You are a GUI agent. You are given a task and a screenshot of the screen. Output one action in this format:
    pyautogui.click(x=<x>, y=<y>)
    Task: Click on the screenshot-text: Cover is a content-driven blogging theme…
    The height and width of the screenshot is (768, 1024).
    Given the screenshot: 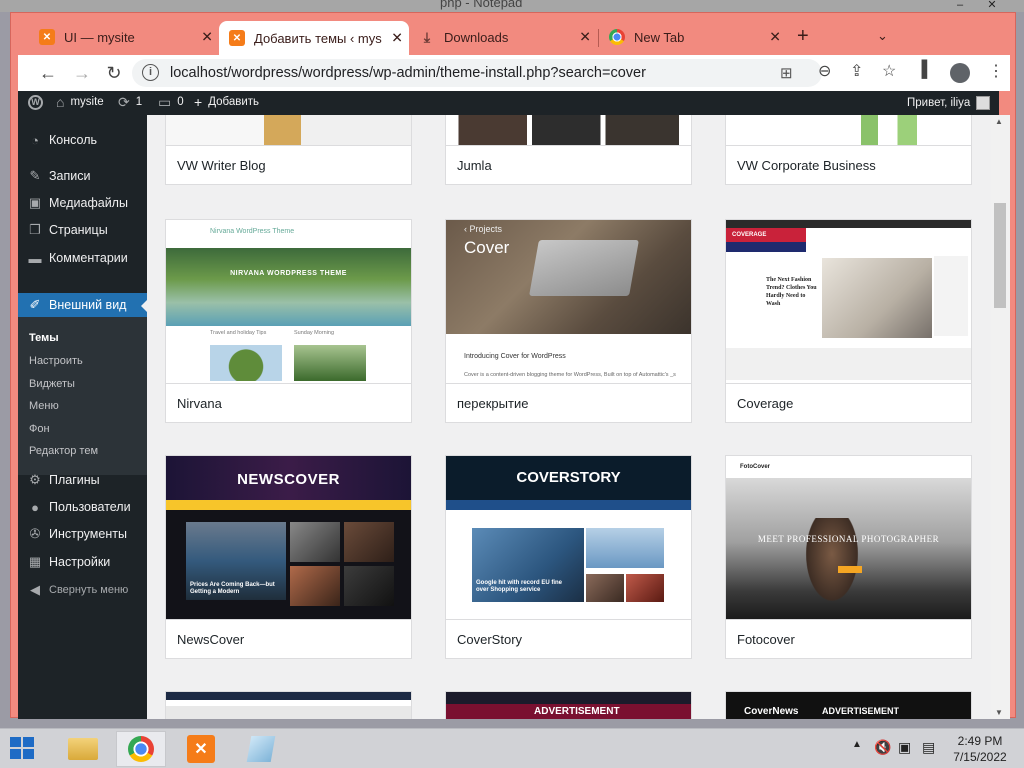 What is the action you would take?
    pyautogui.click(x=570, y=375)
    